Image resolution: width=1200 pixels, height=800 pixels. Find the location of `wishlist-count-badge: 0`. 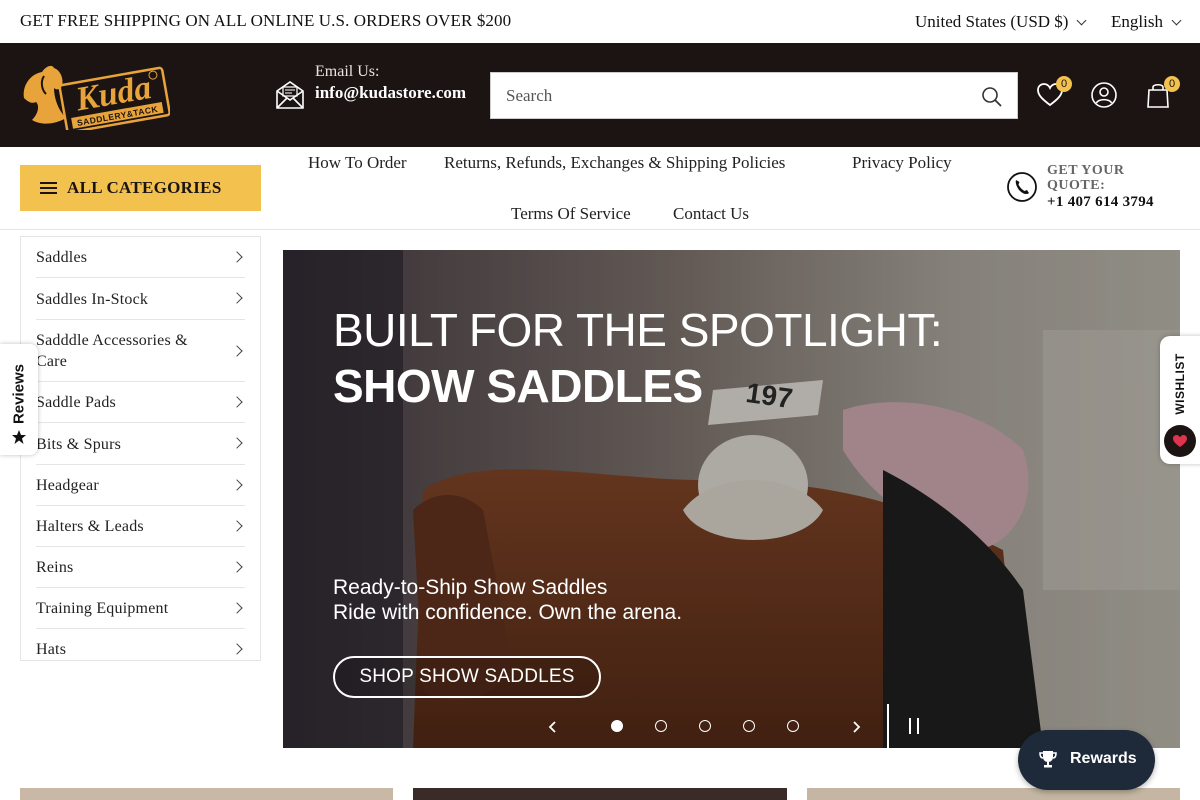

wishlist-count-badge: 0 is located at coordinates (1064, 84).